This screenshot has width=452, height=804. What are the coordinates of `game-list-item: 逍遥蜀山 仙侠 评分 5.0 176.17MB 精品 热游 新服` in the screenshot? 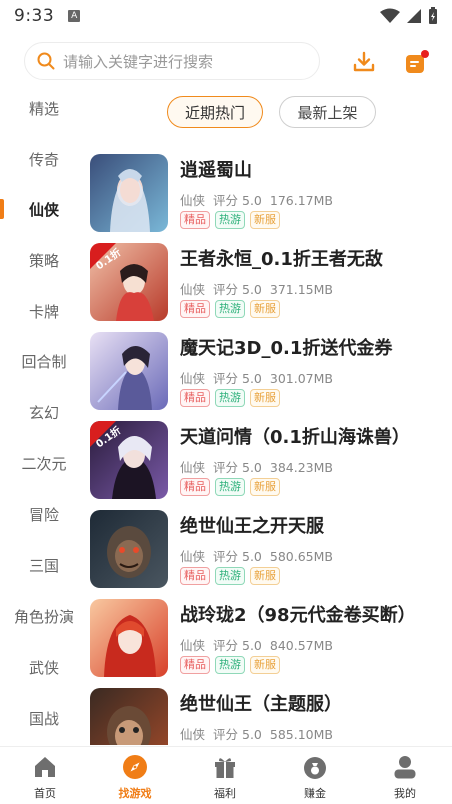 It's located at (270, 194).